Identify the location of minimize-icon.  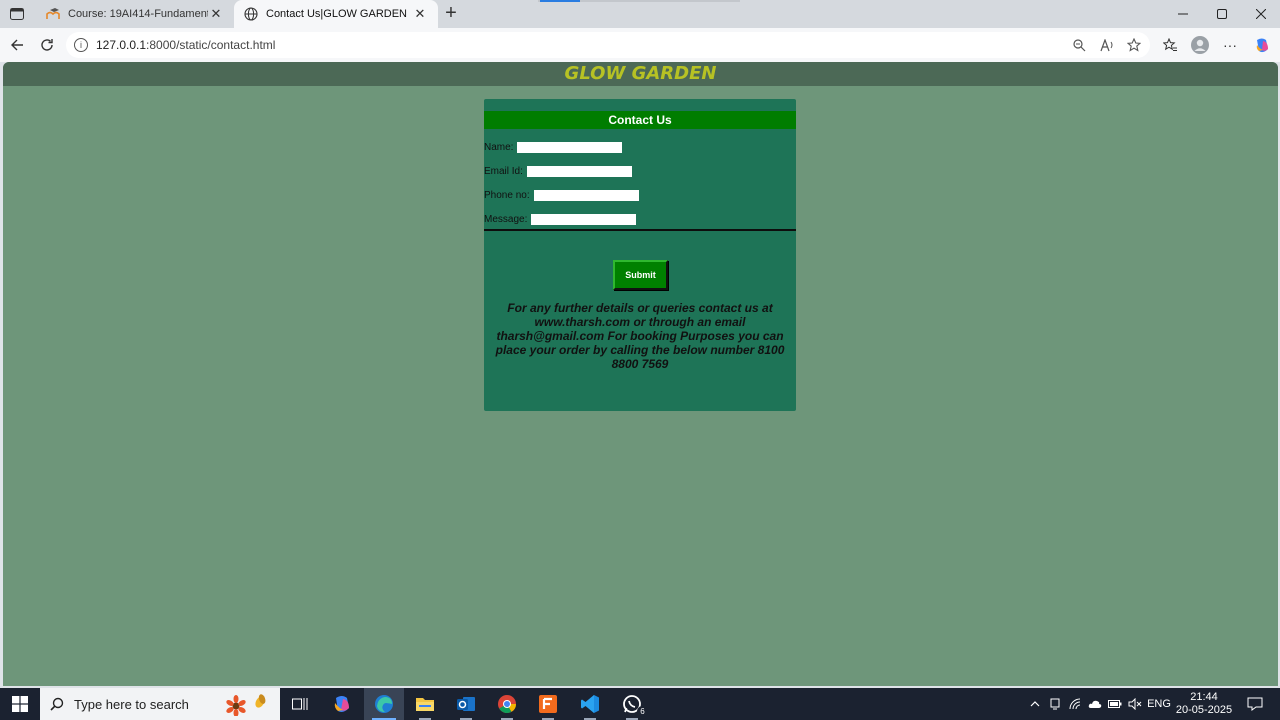
(1183, 14).